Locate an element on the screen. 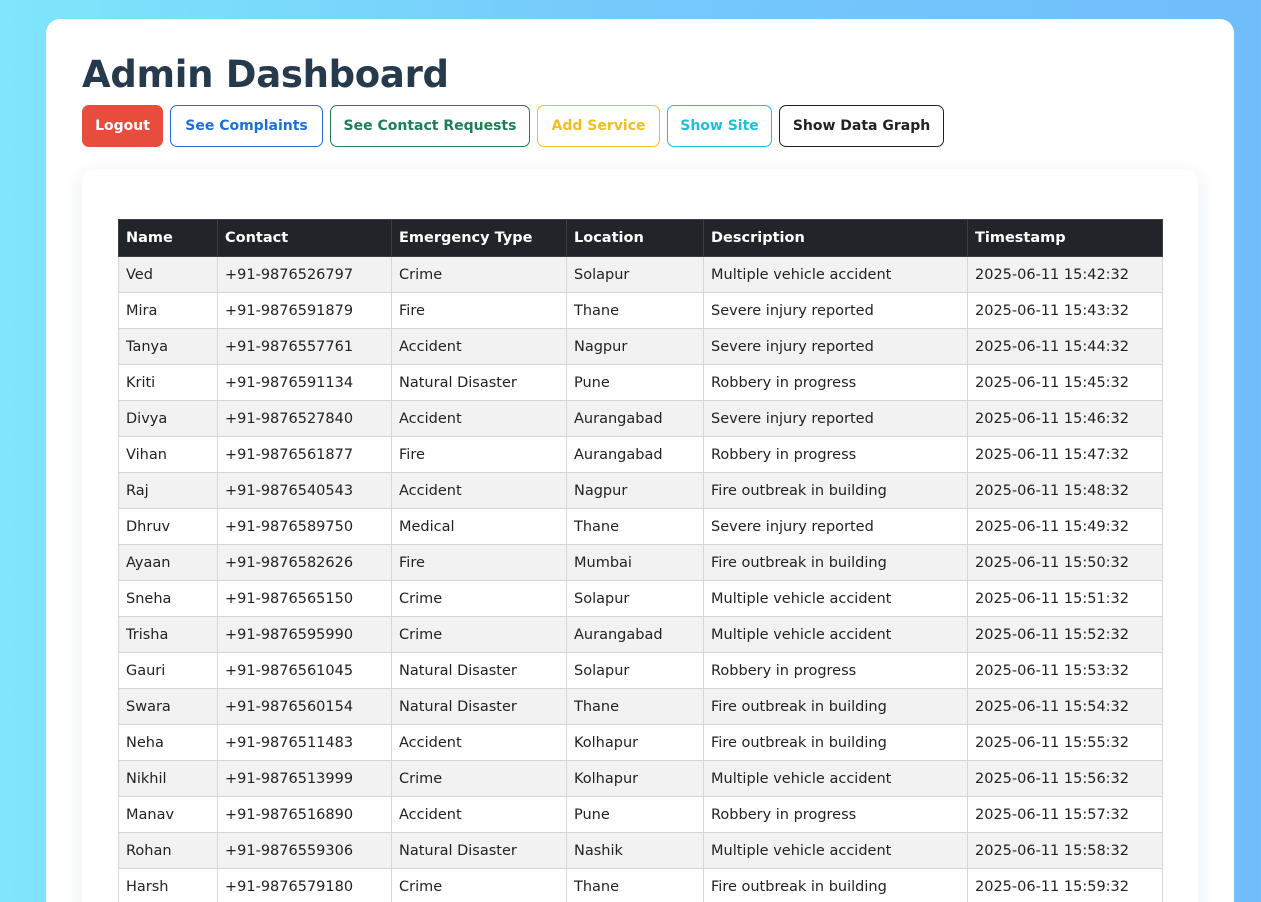 The image size is (1261, 902). cell-location: Pune is located at coordinates (635, 382).